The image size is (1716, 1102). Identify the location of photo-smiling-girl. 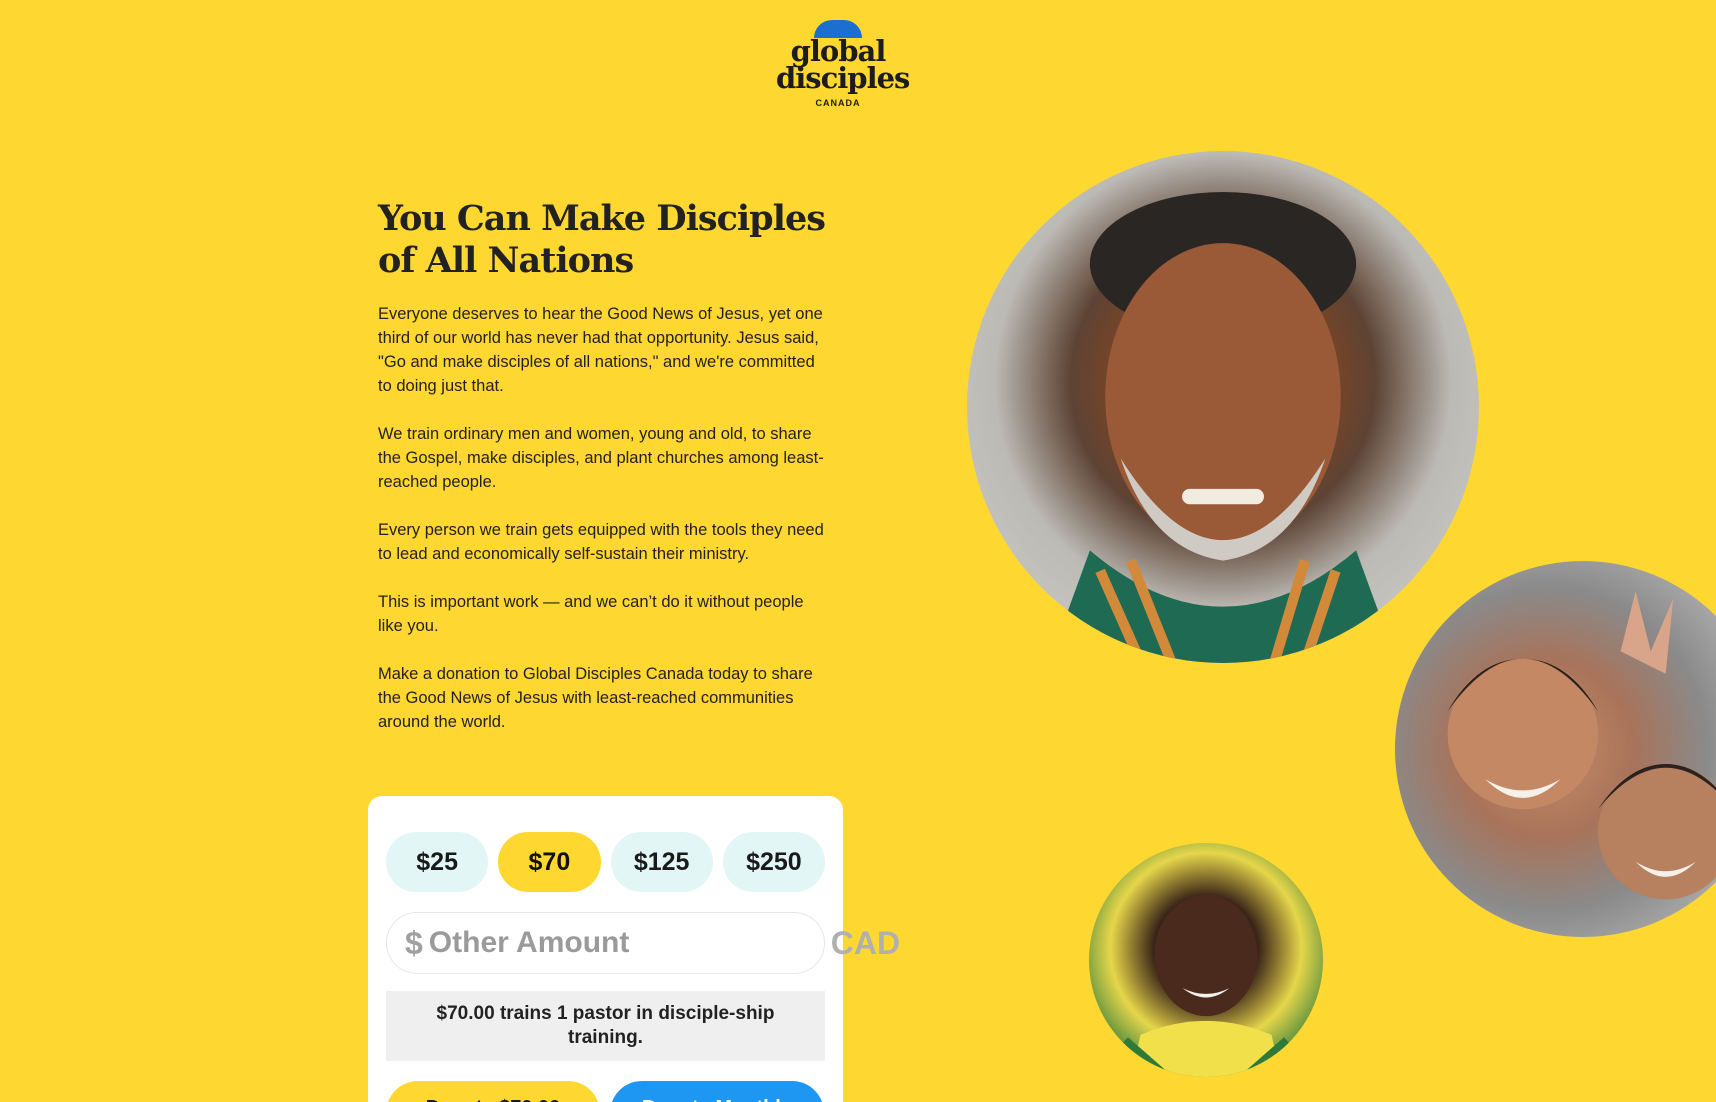
(1206, 960).